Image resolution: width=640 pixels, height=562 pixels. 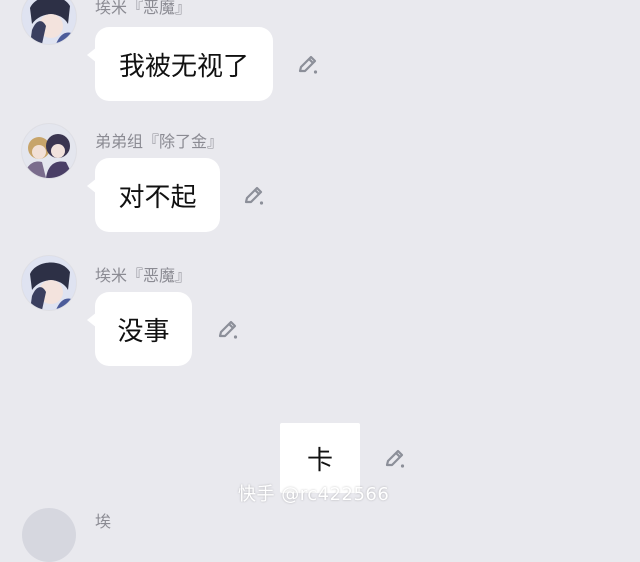 What do you see at coordinates (180, 64) in the screenshot?
I see `message-bubble: 我被无视了` at bounding box center [180, 64].